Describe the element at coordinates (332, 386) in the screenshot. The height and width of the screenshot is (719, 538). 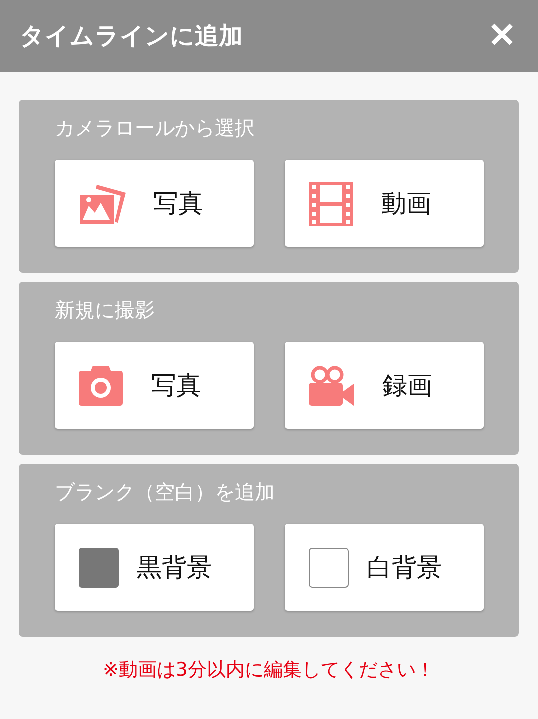
I see `video-camera-icon` at that location.